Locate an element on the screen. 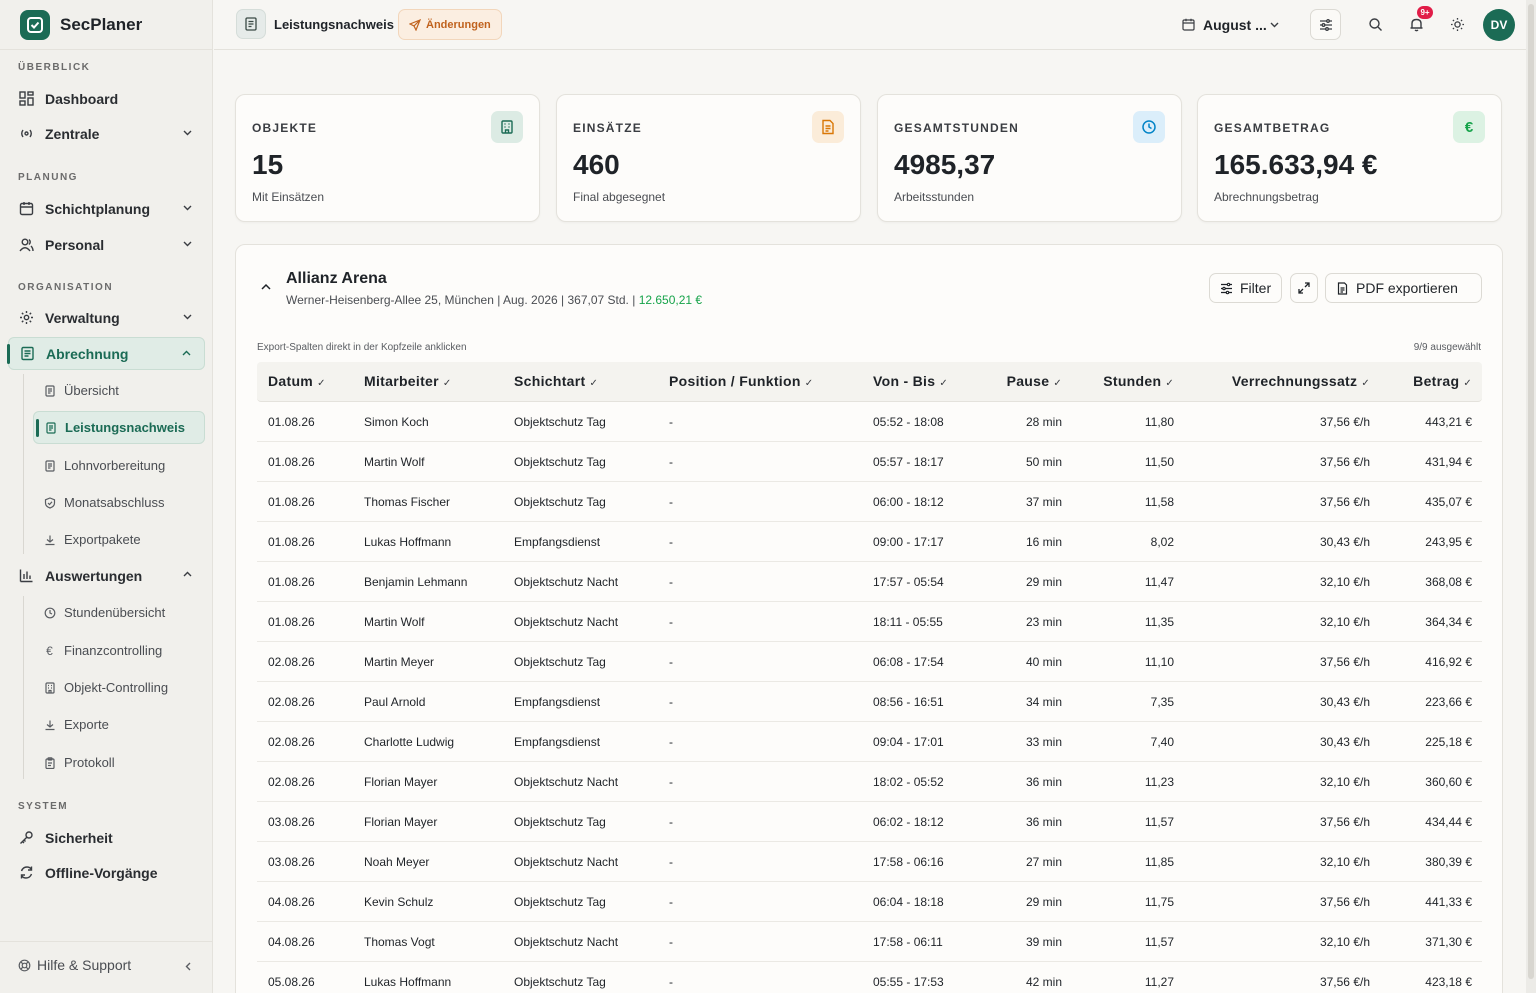 This screenshot has height=993, width=1536. page-scrollbar is located at coordinates (1531, 496).